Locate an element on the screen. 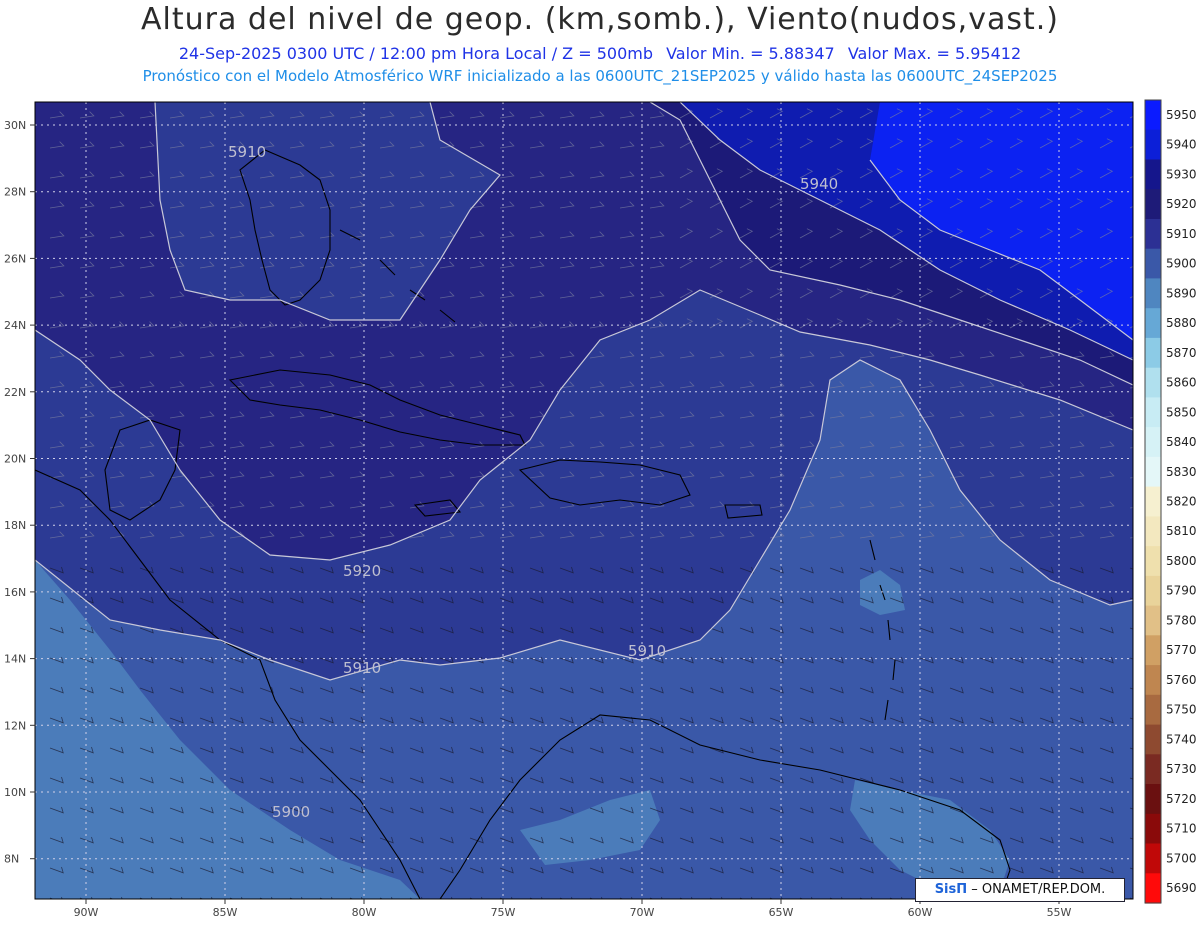  colorbar-label: 5840 is located at coordinates (1181, 442).